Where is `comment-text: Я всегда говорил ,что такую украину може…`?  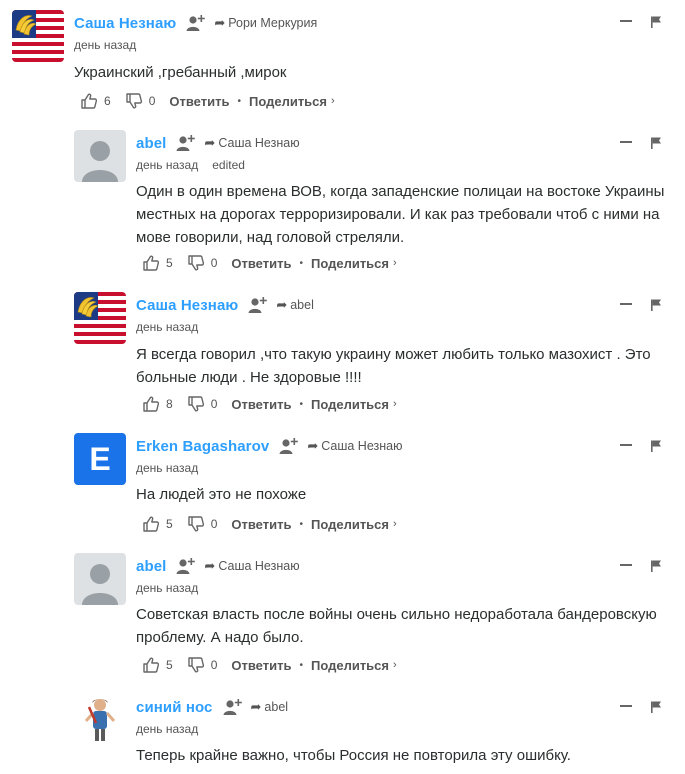 comment-text: Я всегда говорил ,что такую украину може… is located at coordinates (393, 366).